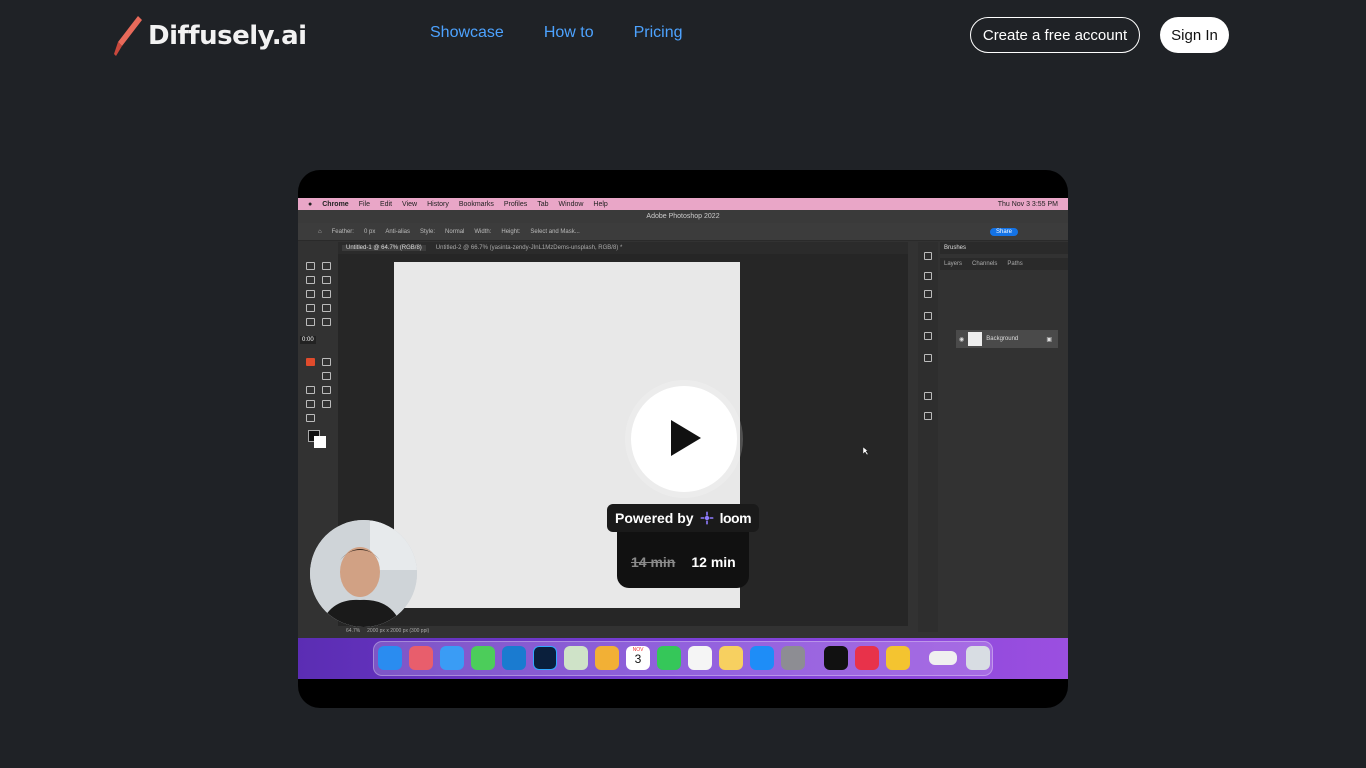 The image size is (1366, 768). What do you see at coordinates (1015, 264) in the screenshot?
I see `tab-paths: Paths` at bounding box center [1015, 264].